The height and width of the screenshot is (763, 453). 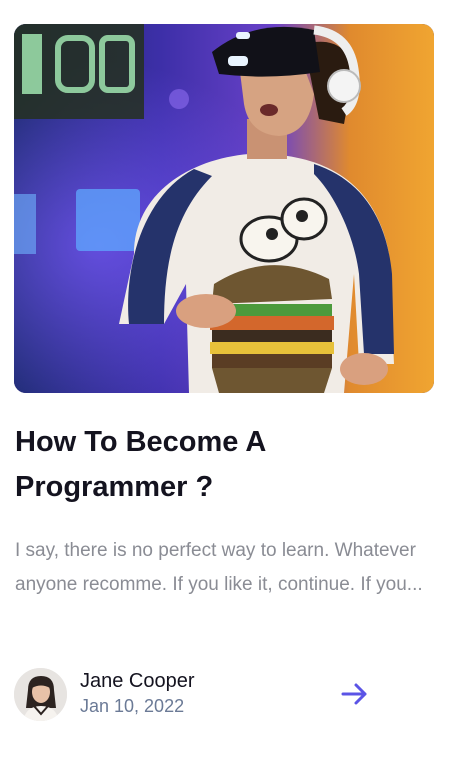 I want to click on post-date: Jan 10, 2022, so click(x=132, y=706).